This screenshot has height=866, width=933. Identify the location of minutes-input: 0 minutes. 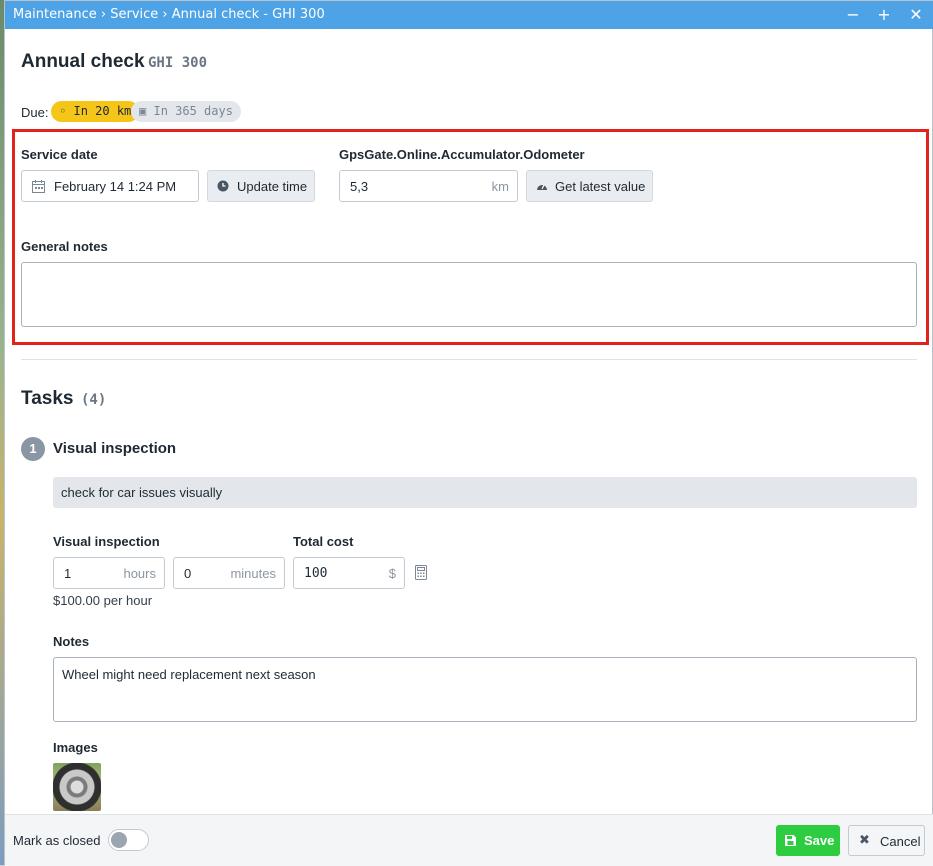
(229, 573).